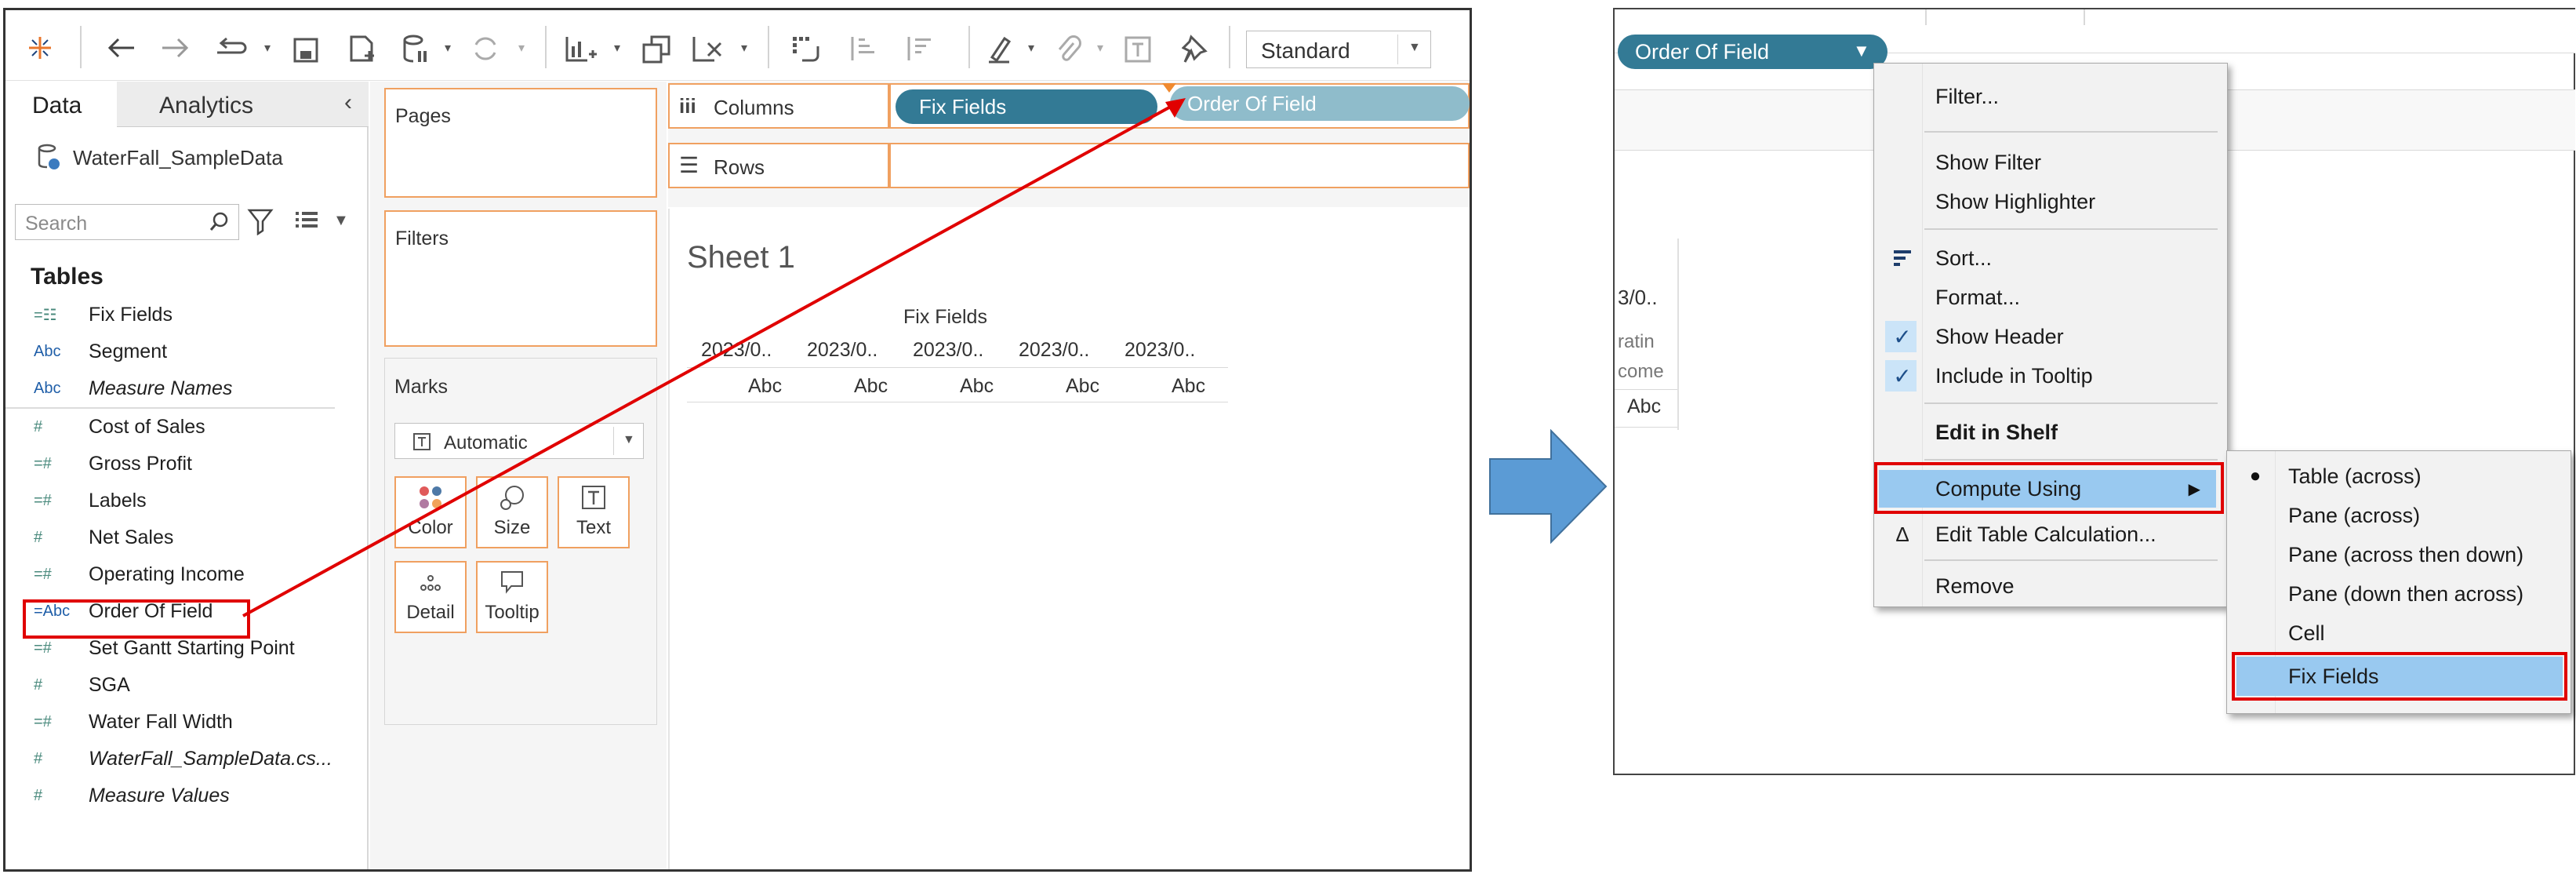 The width and height of the screenshot is (2576, 885). I want to click on datasource-name: WaterFall_SampleData, so click(178, 158).